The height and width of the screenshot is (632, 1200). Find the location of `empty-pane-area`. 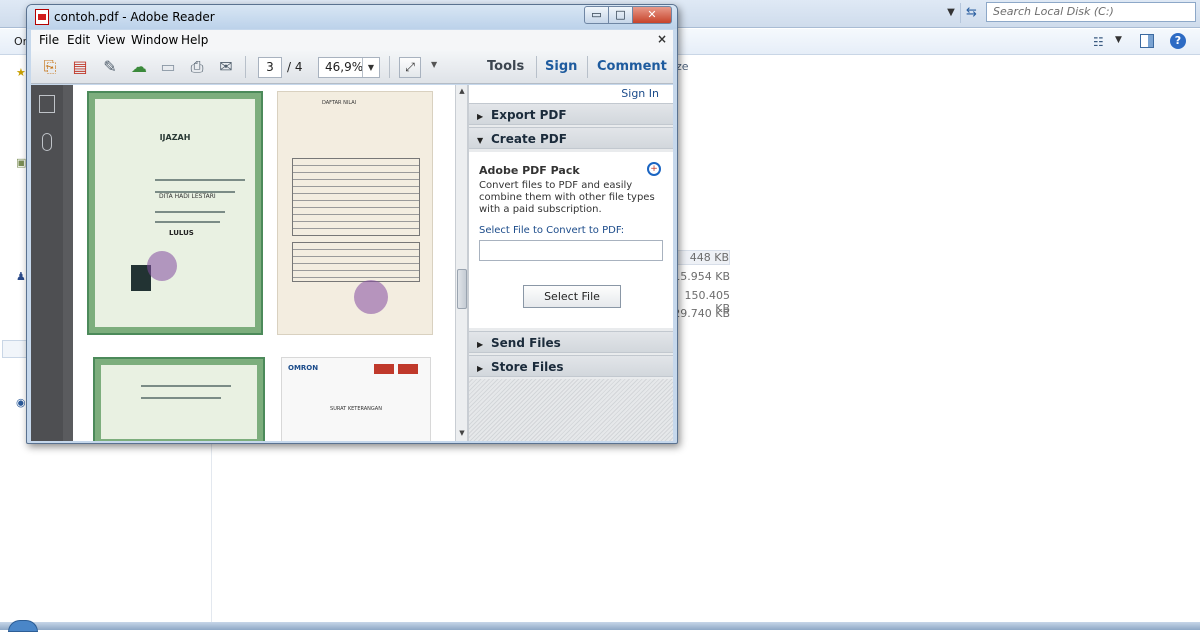

empty-pane-area is located at coordinates (571, 410).